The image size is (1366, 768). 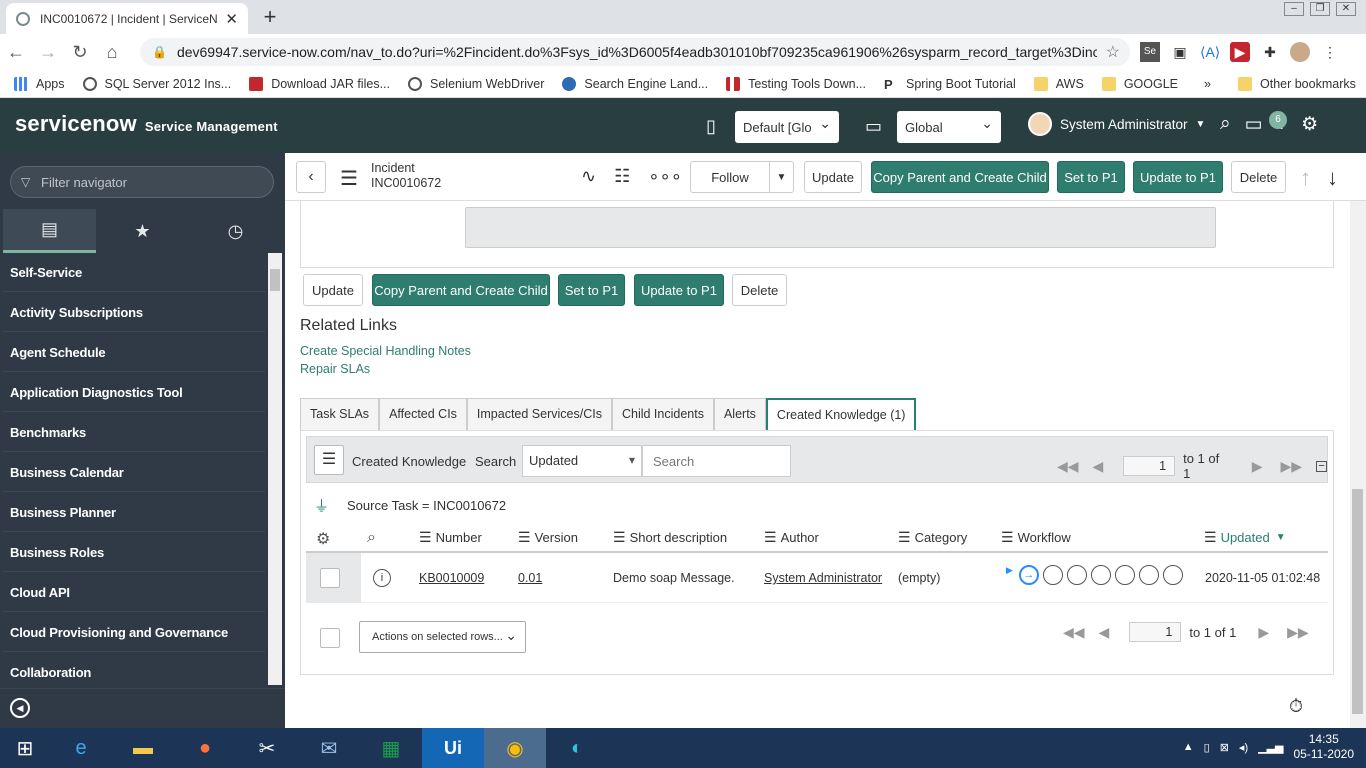 I want to click on follow-dropdown-button: ▼, so click(x=781, y=177).